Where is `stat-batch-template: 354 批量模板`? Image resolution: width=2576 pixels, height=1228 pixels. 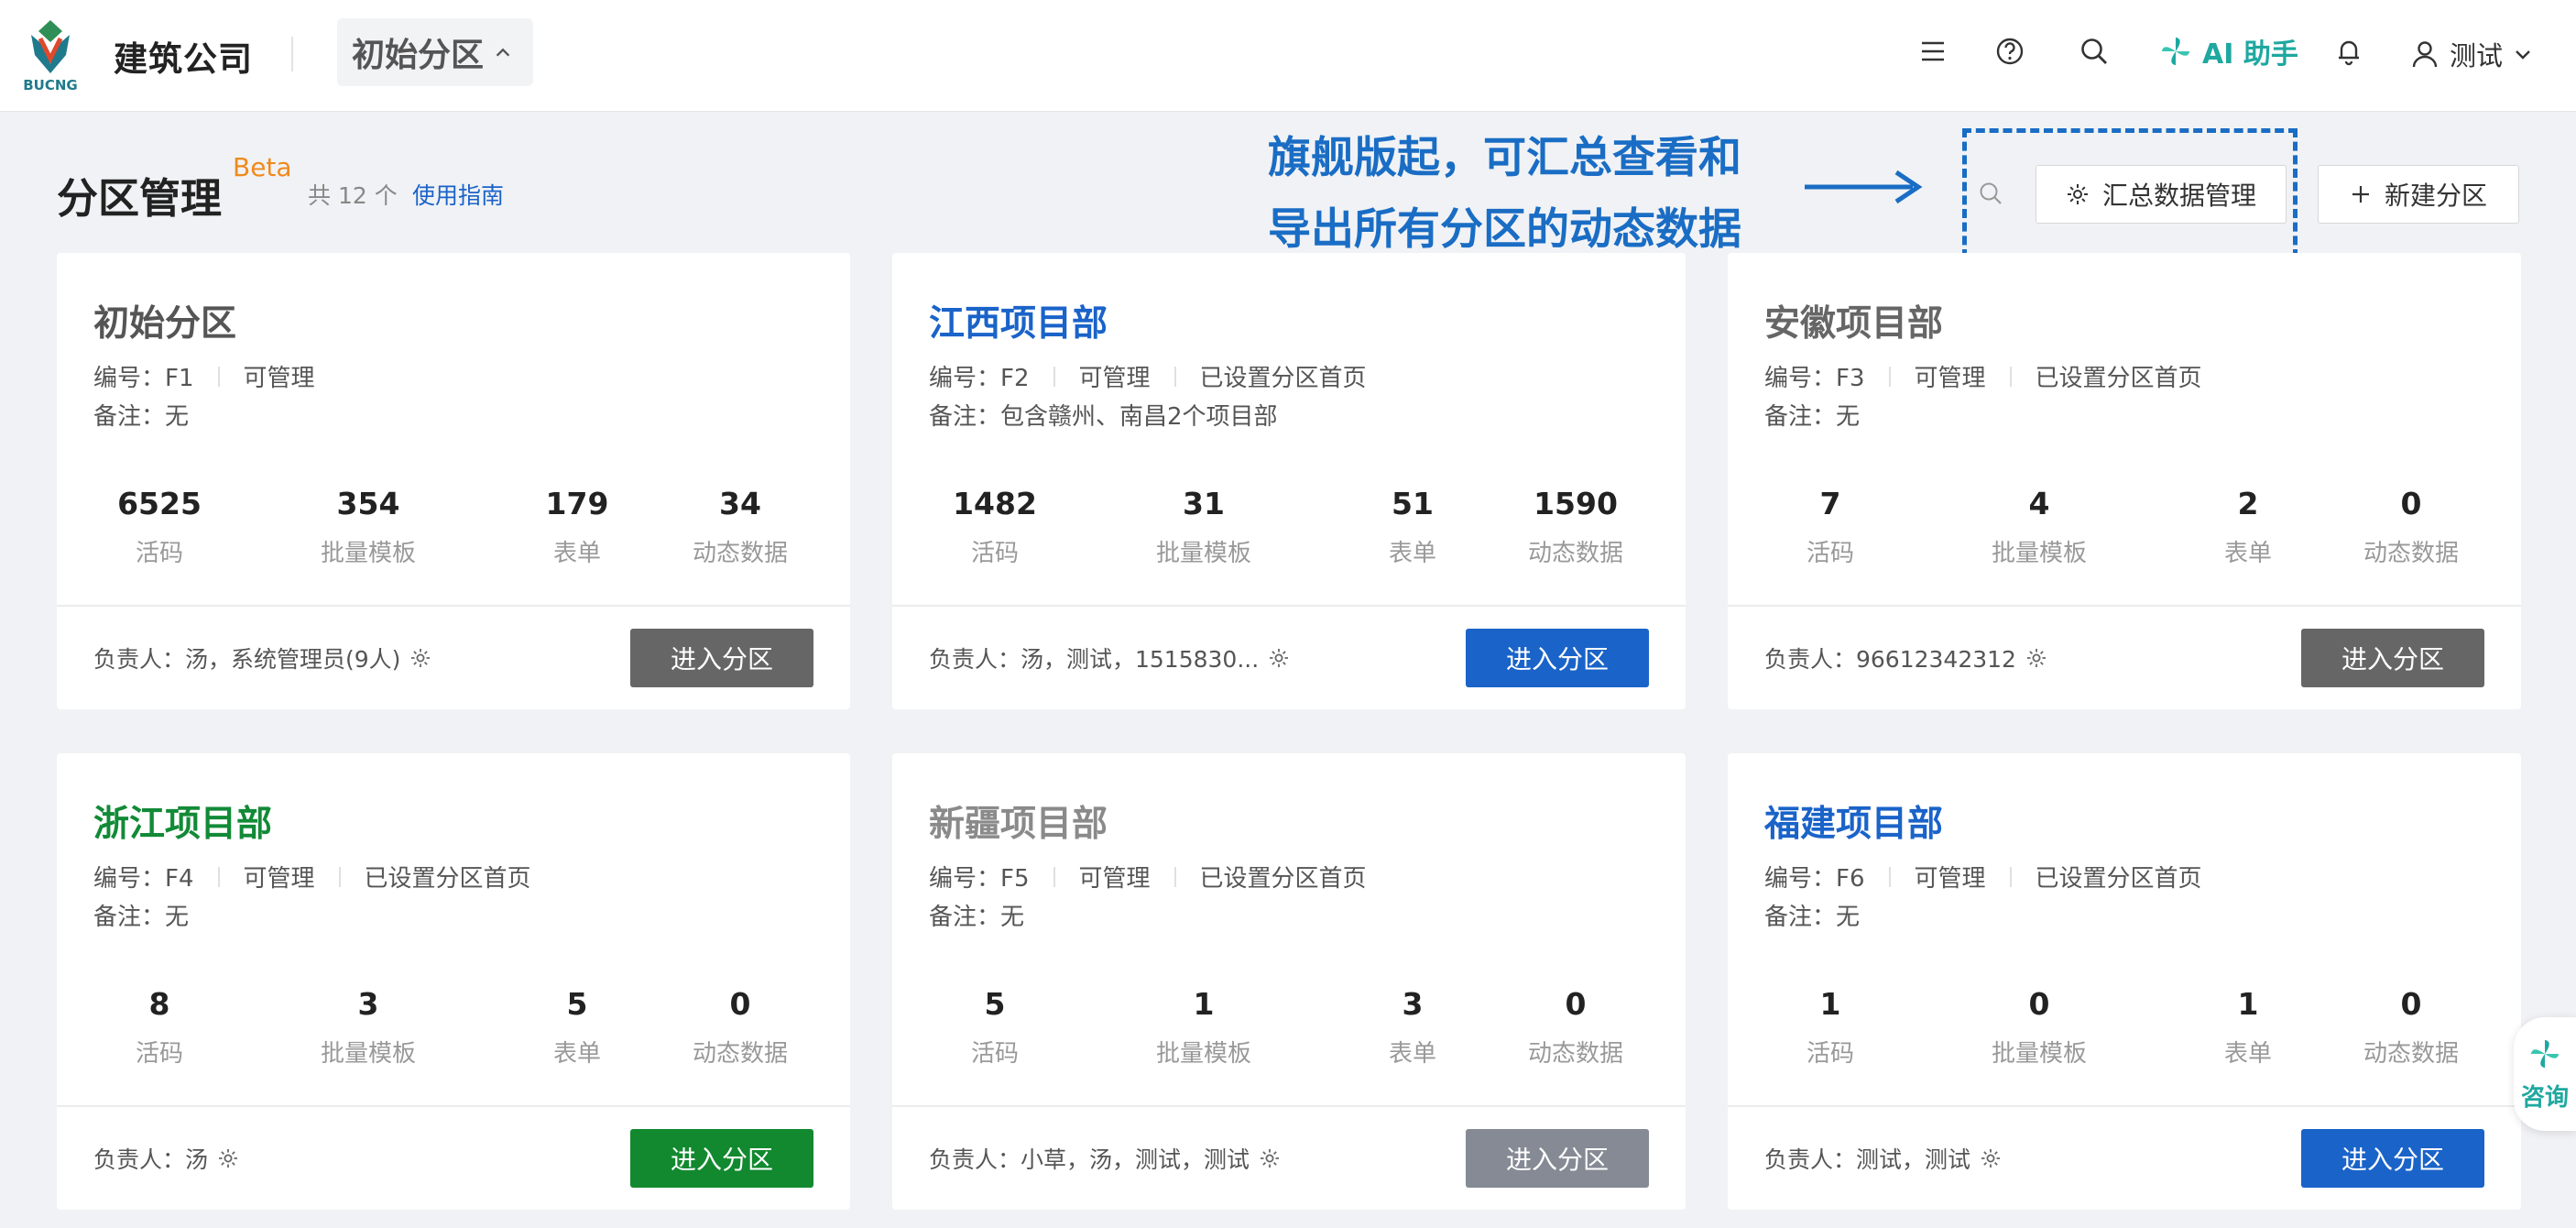 stat-batch-template: 354 批量模板 is located at coordinates (369, 527).